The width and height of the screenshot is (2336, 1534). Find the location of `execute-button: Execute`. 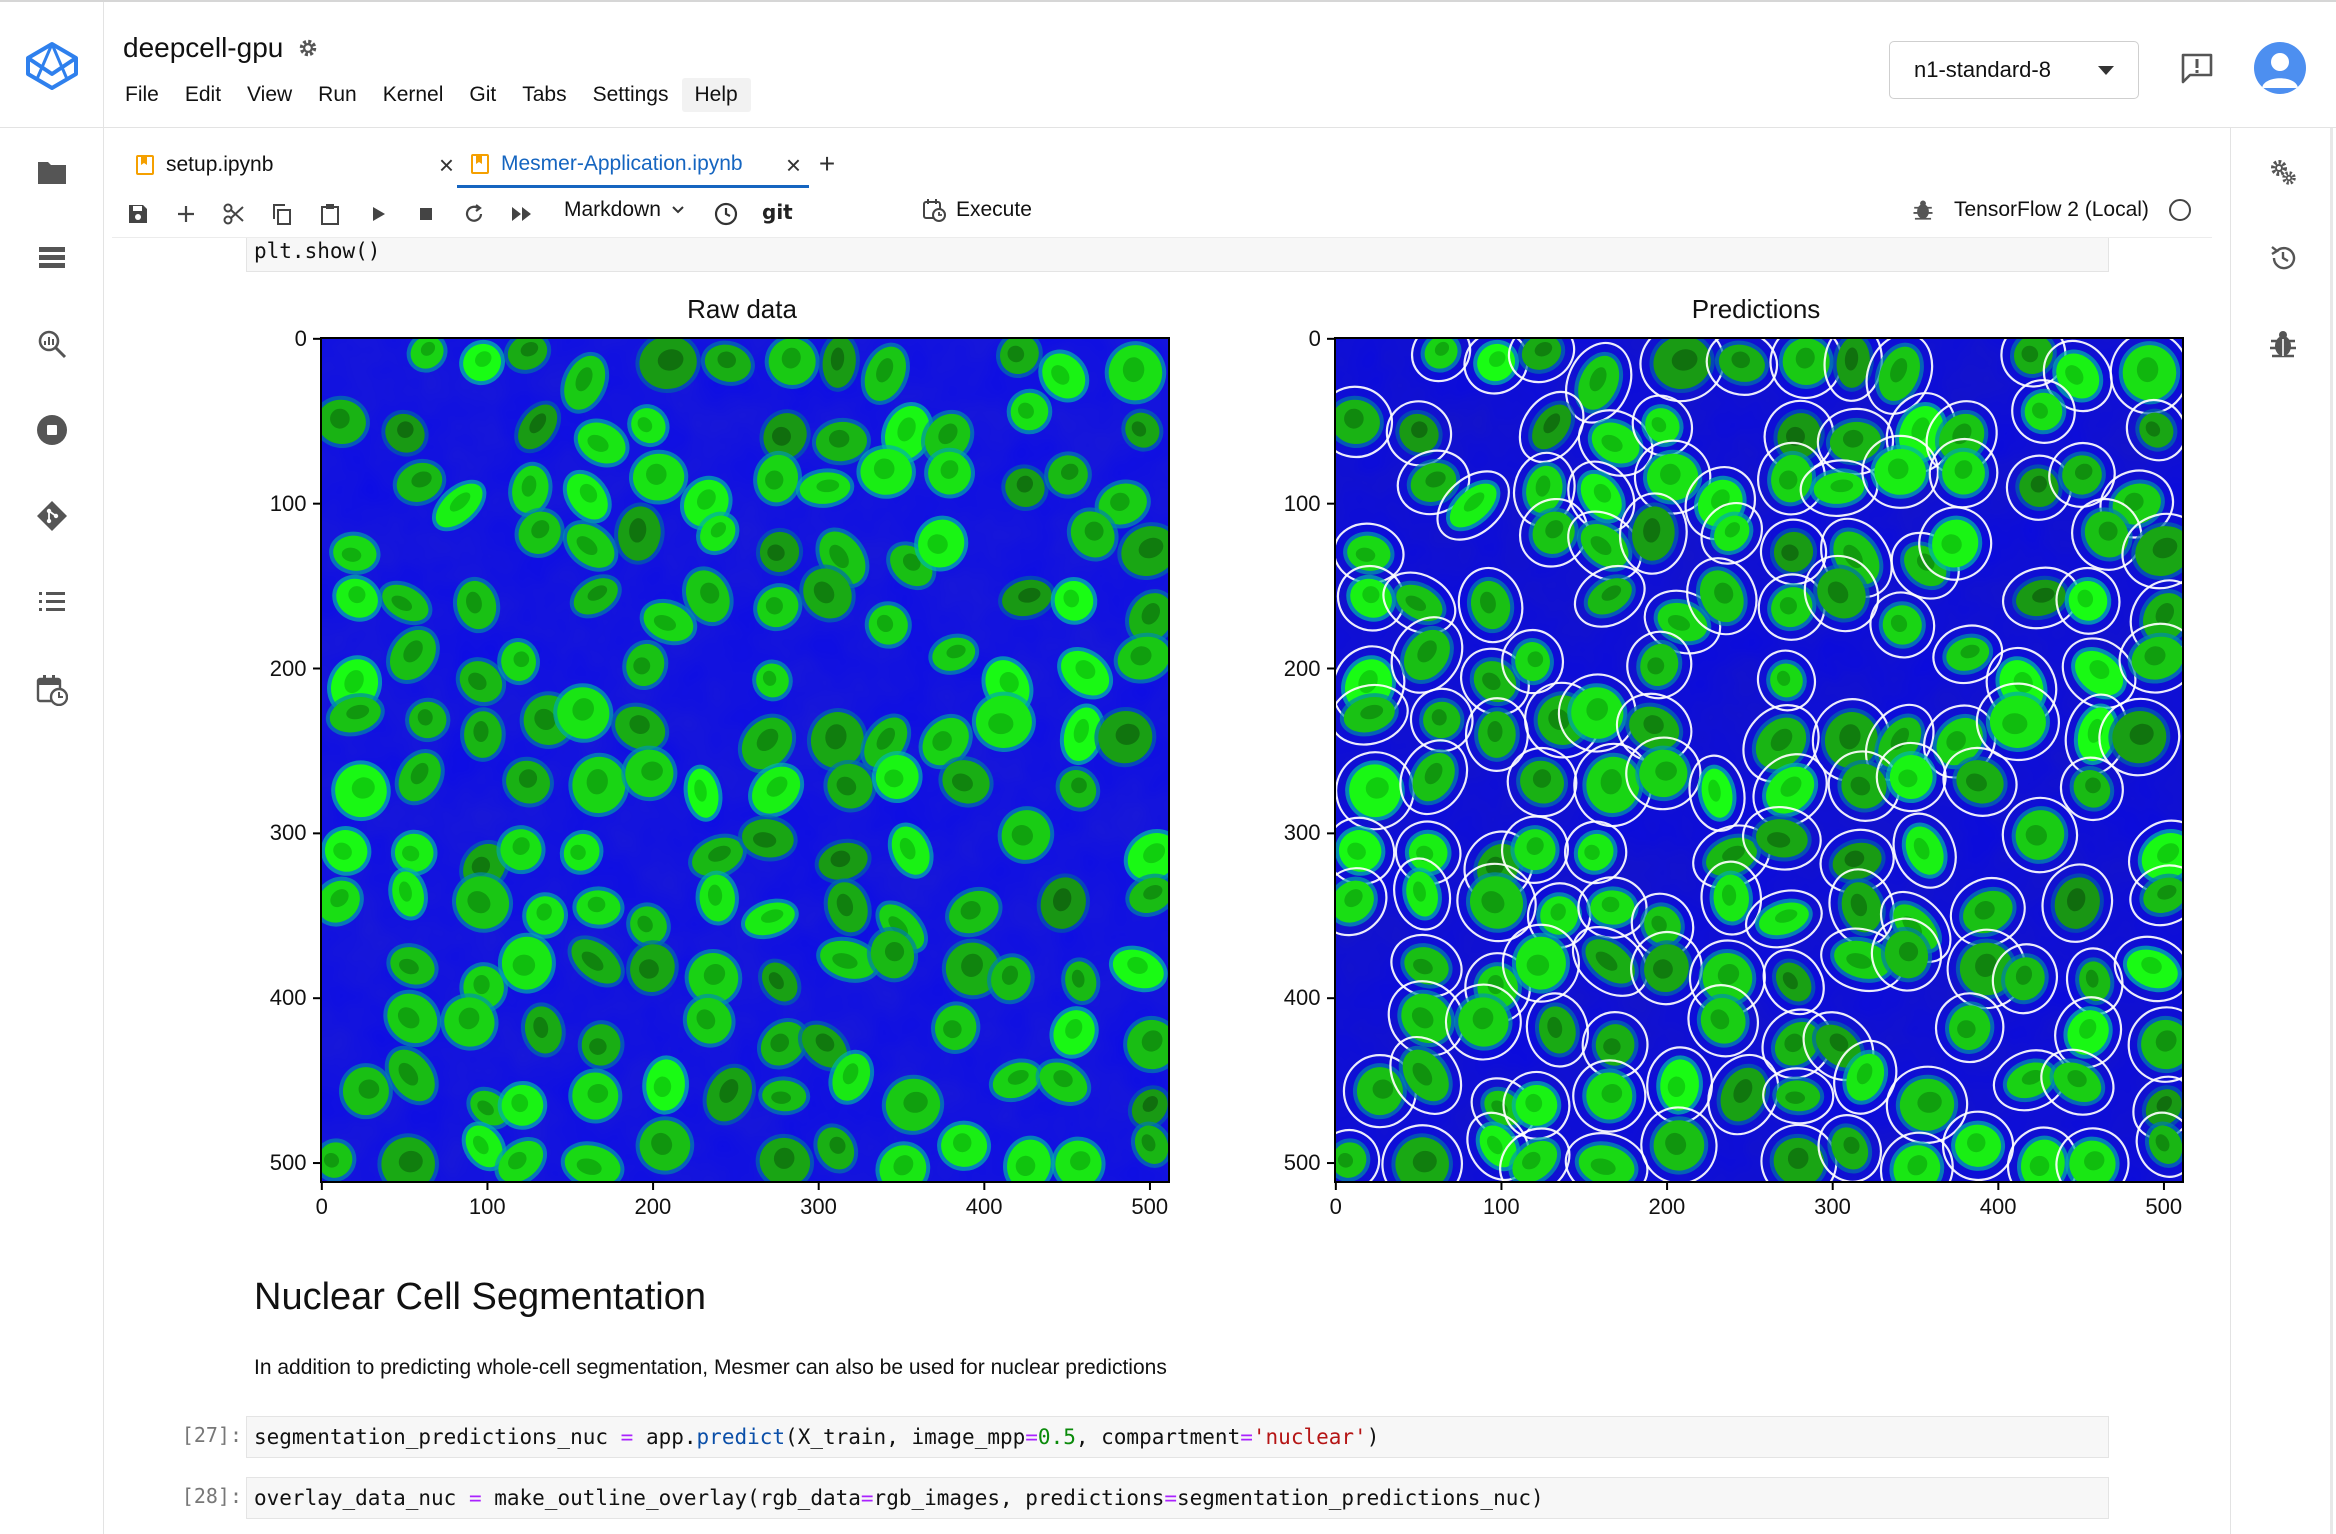

execute-button: Execute is located at coordinates (977, 210).